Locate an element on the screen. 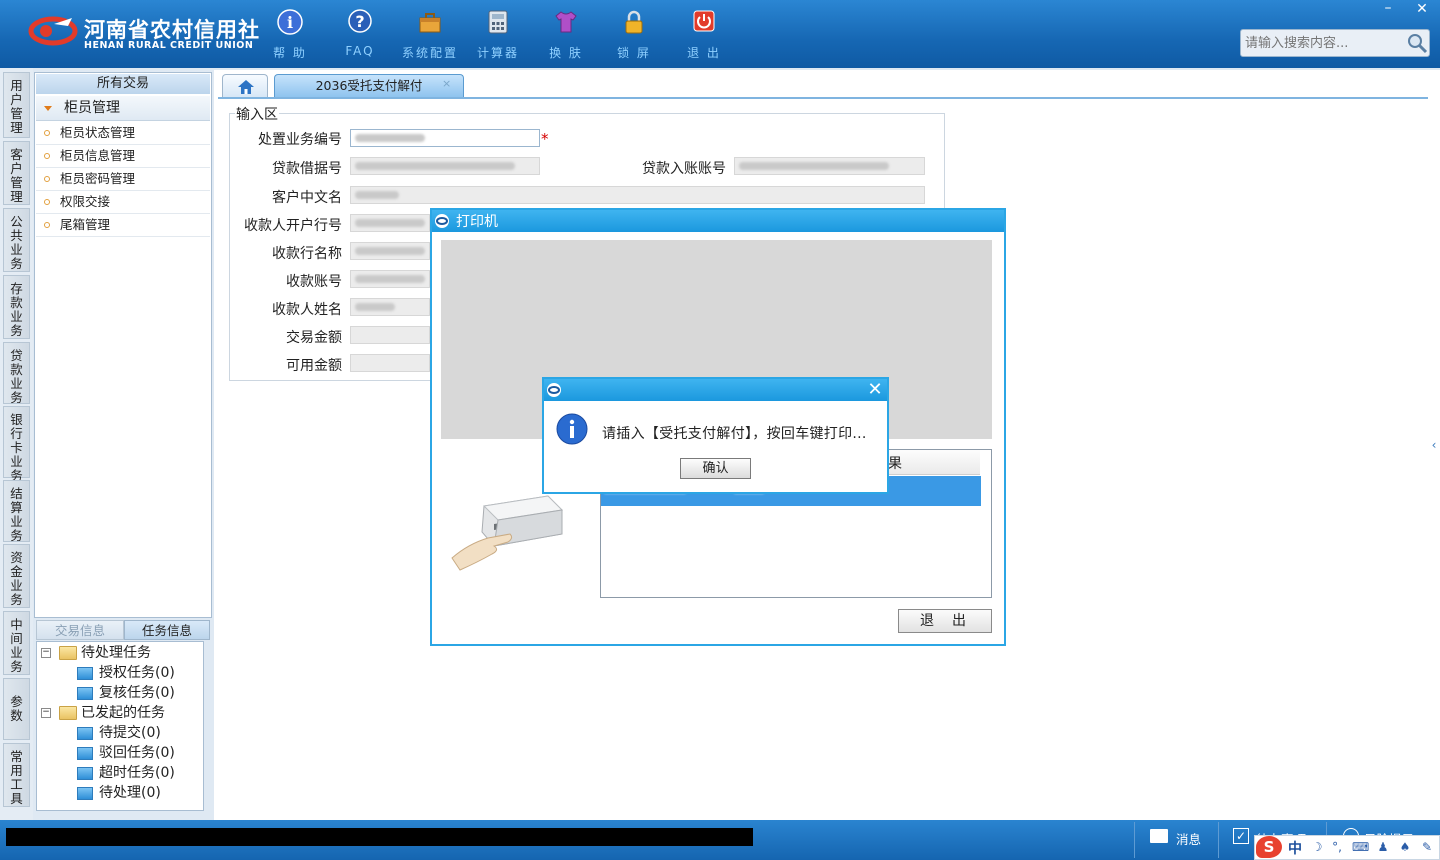 The height and width of the screenshot is (860, 1440). vtab-settlement: 结算业务 is located at coordinates (16, 511).